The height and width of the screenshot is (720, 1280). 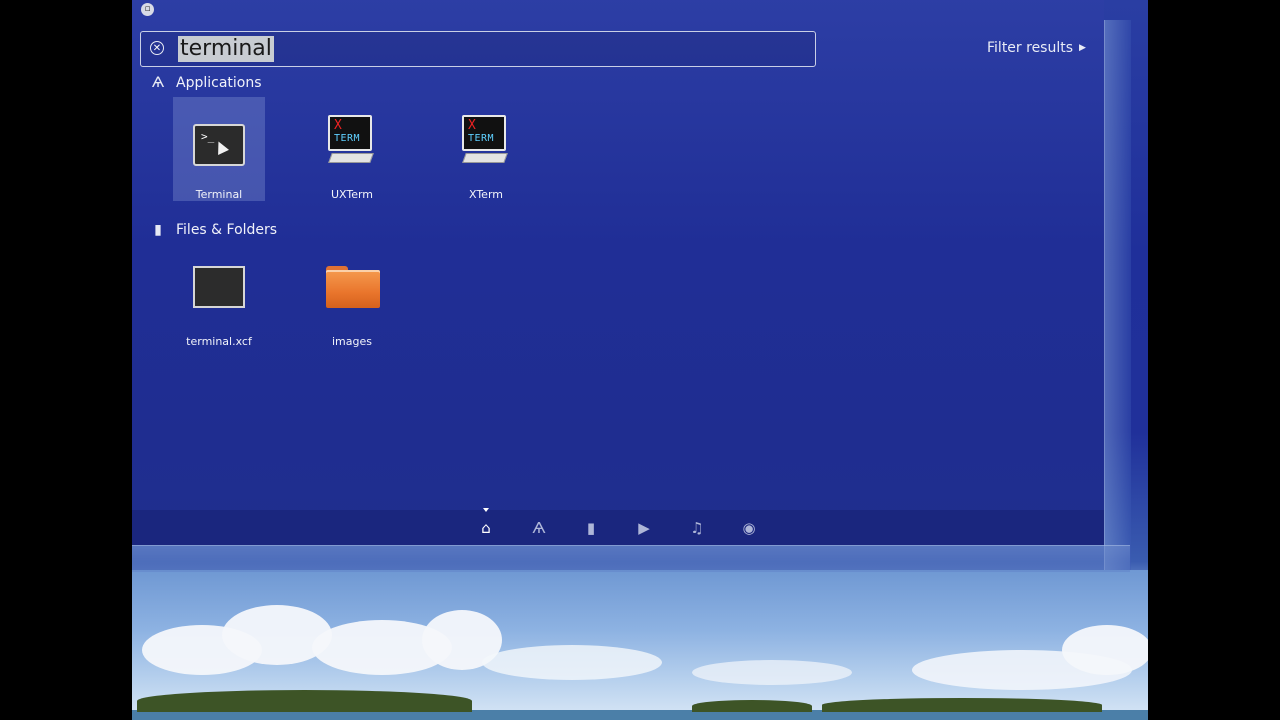 I want to click on music-lens: ♫, so click(x=697, y=528).